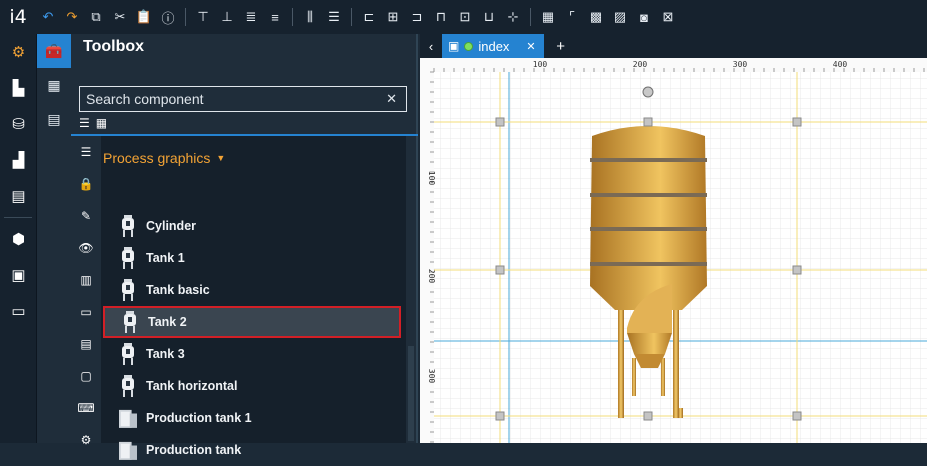 This screenshot has width=927, height=466. I want to click on search-input, so click(231, 99).